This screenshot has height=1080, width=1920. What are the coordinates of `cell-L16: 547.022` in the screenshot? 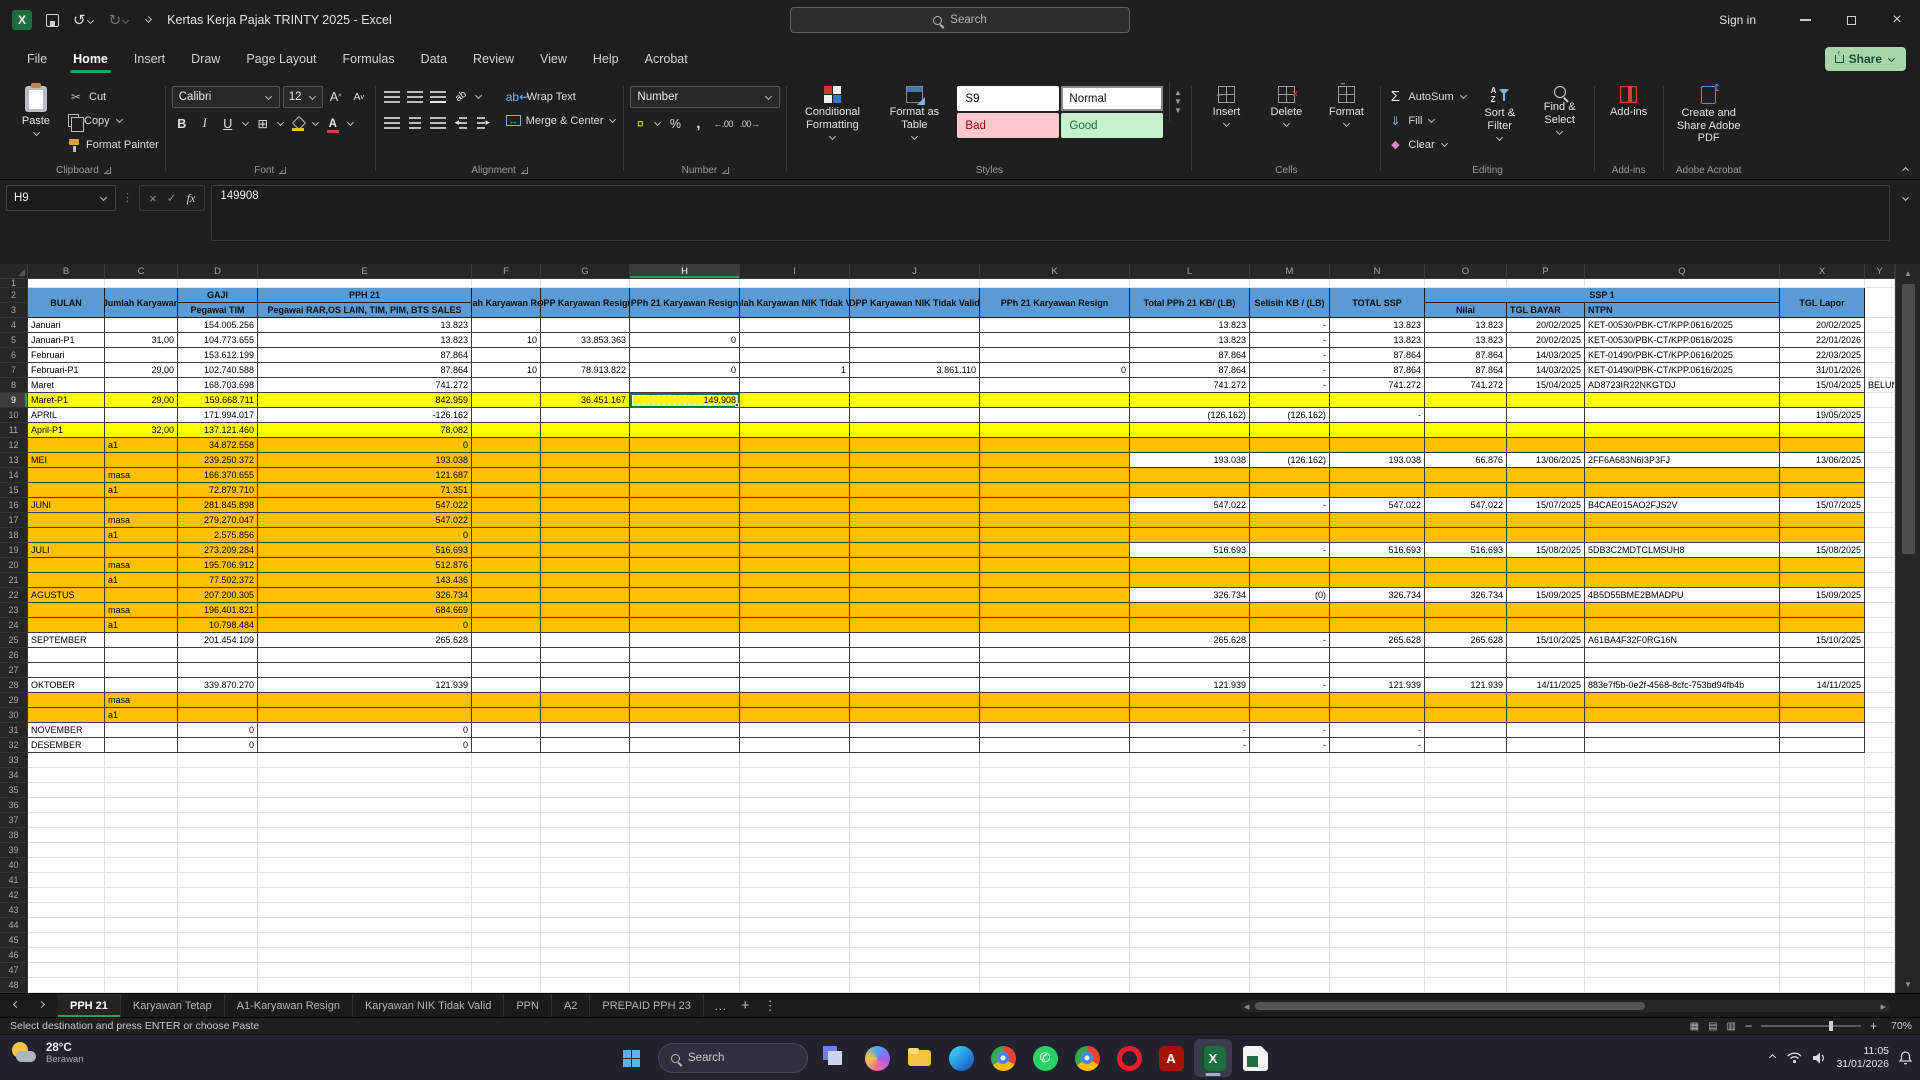 It's located at (1190, 505).